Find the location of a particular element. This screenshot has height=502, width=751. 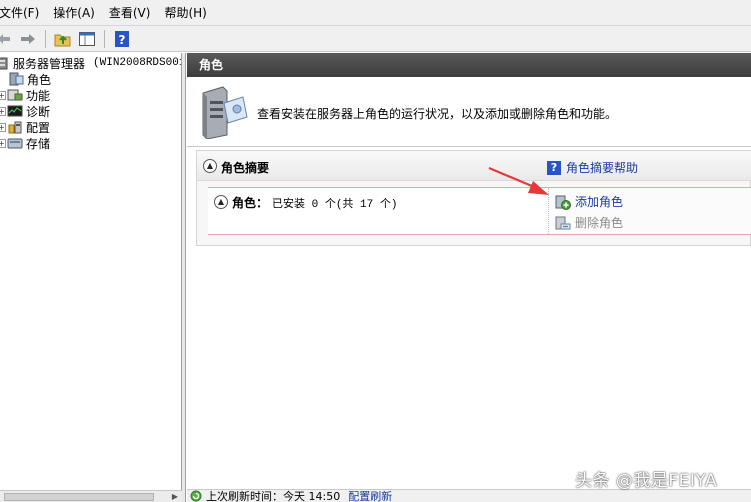

pane-splitter is located at coordinates (184, 277).